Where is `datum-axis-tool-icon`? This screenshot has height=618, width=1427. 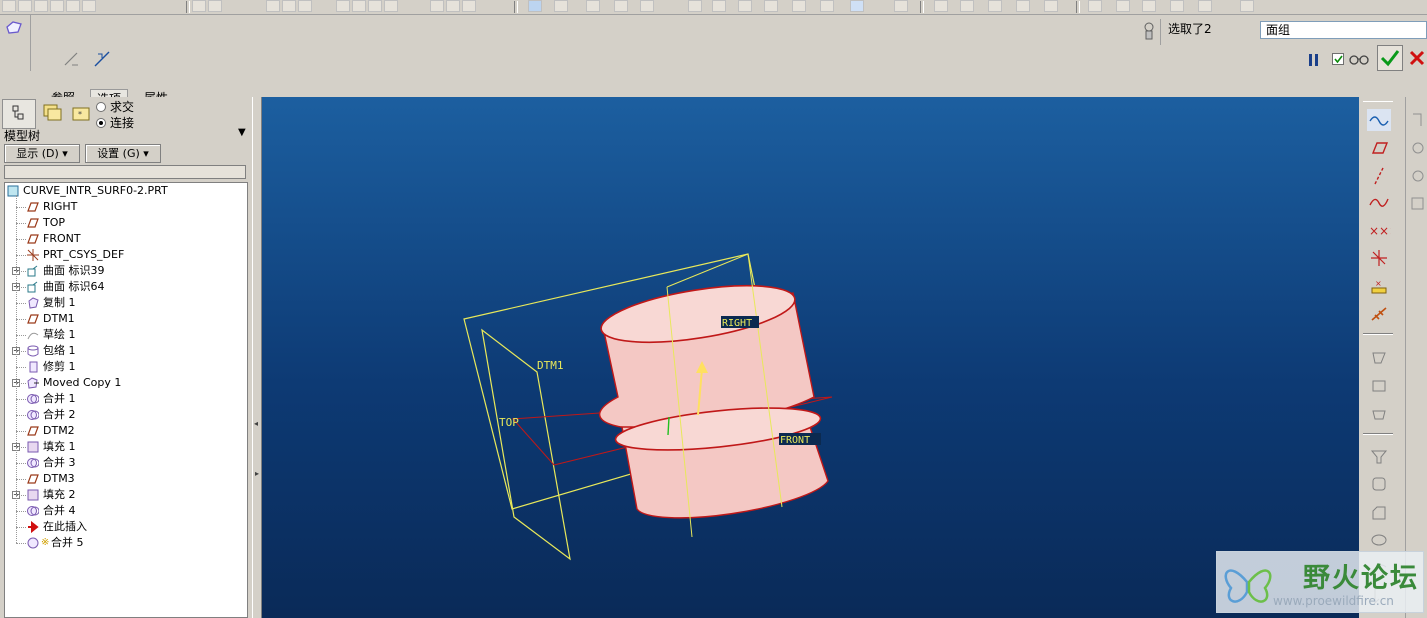 datum-axis-tool-icon is located at coordinates (1379, 176).